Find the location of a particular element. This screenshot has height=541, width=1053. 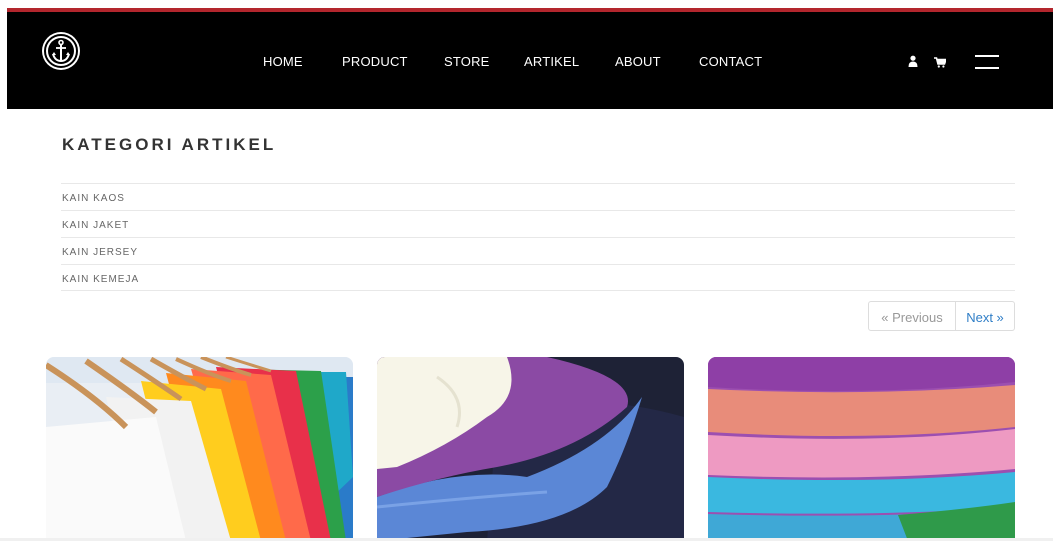

nav-store: STORE is located at coordinates (467, 61).